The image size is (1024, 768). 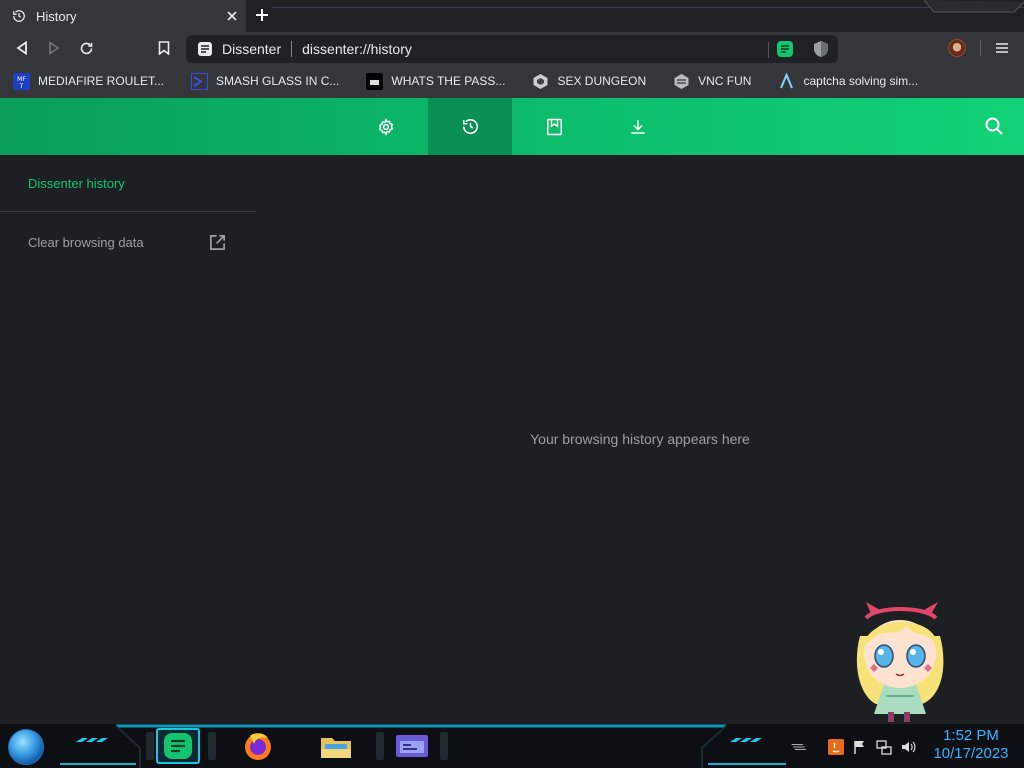 I want to click on tab-title: History, so click(x=56, y=16).